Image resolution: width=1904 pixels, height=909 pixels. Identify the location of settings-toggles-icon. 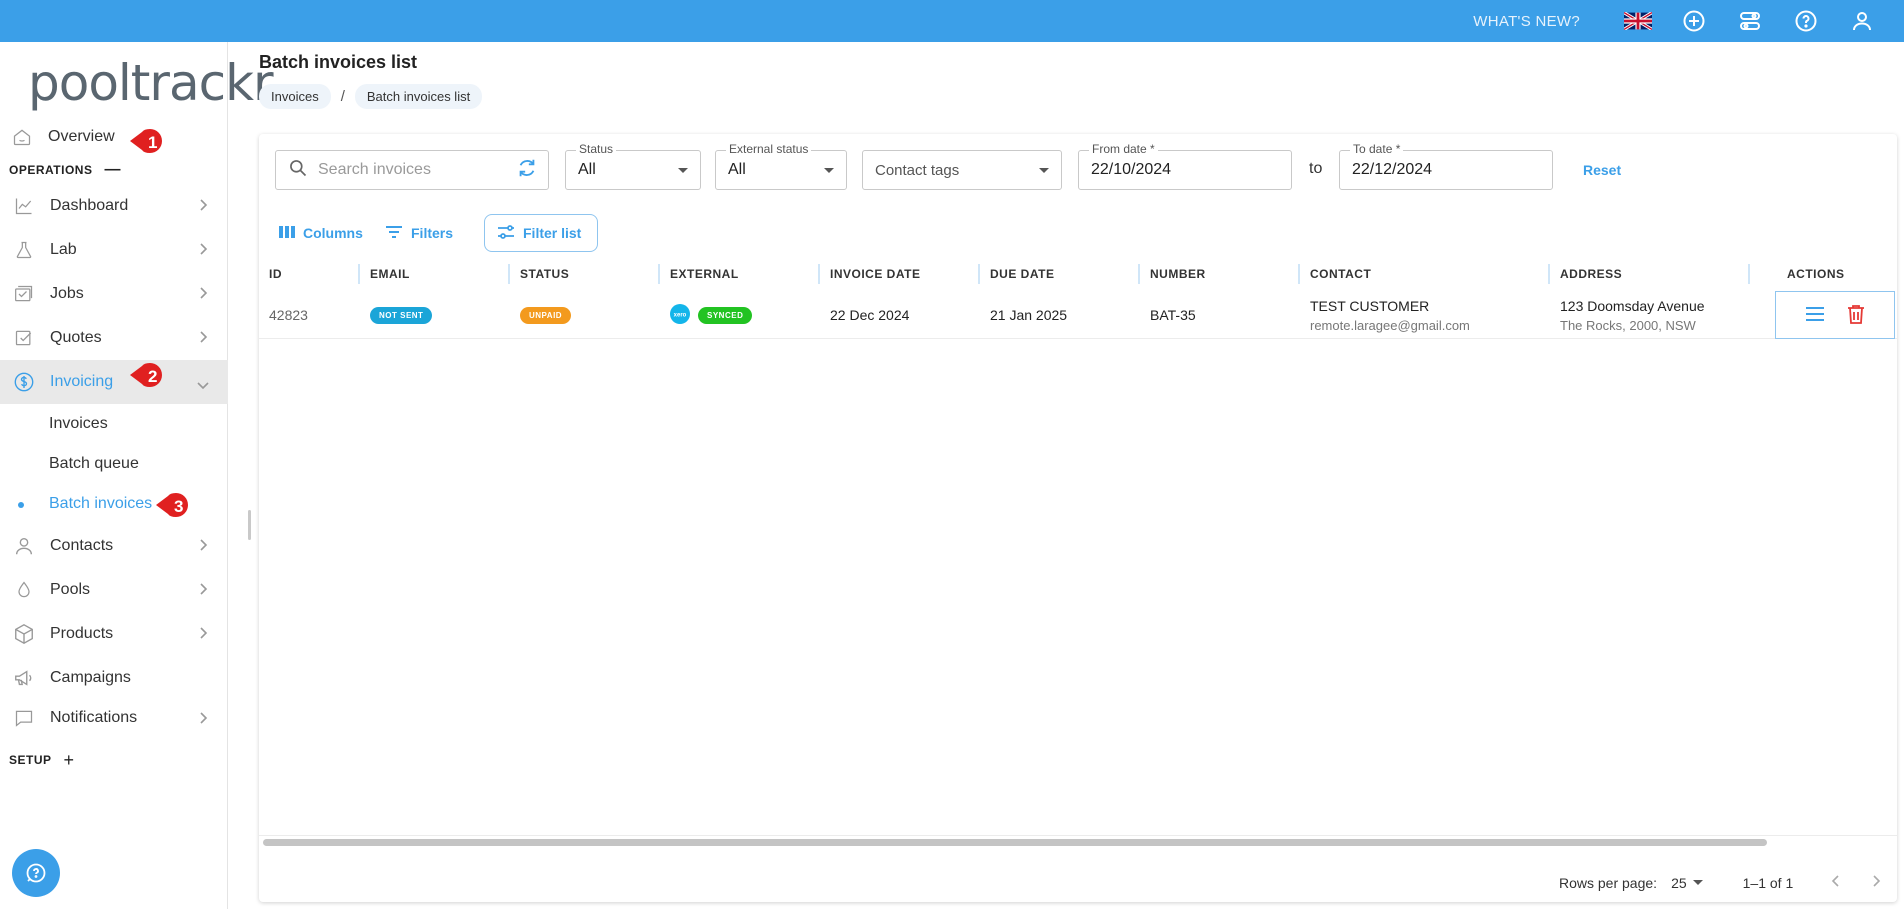
(1750, 21).